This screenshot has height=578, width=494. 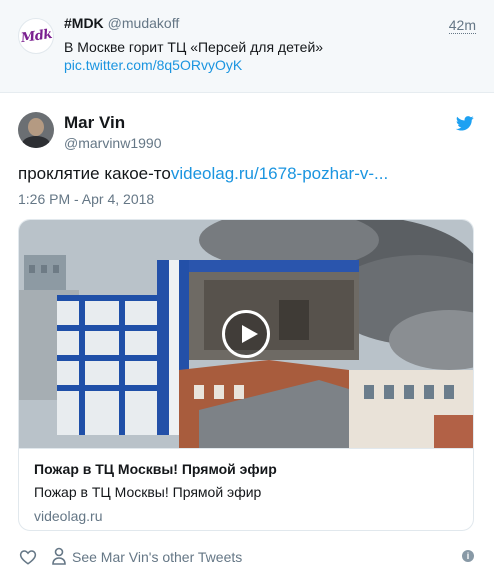 I want to click on parent-author-name: #MDK, so click(x=84, y=23).